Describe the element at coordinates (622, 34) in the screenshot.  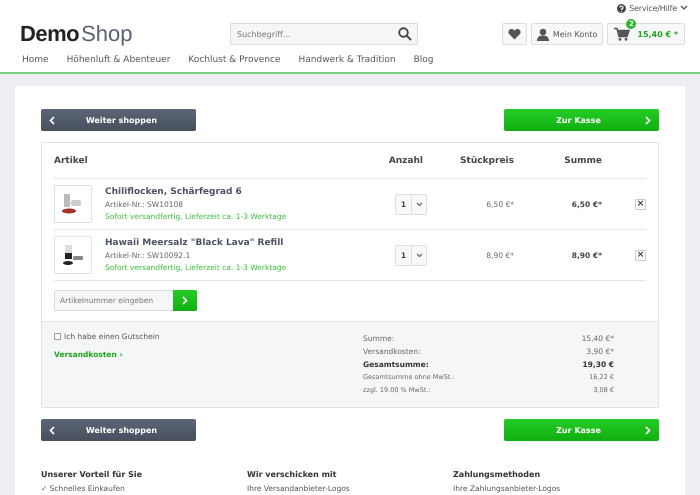
I see `cart-icon` at that location.